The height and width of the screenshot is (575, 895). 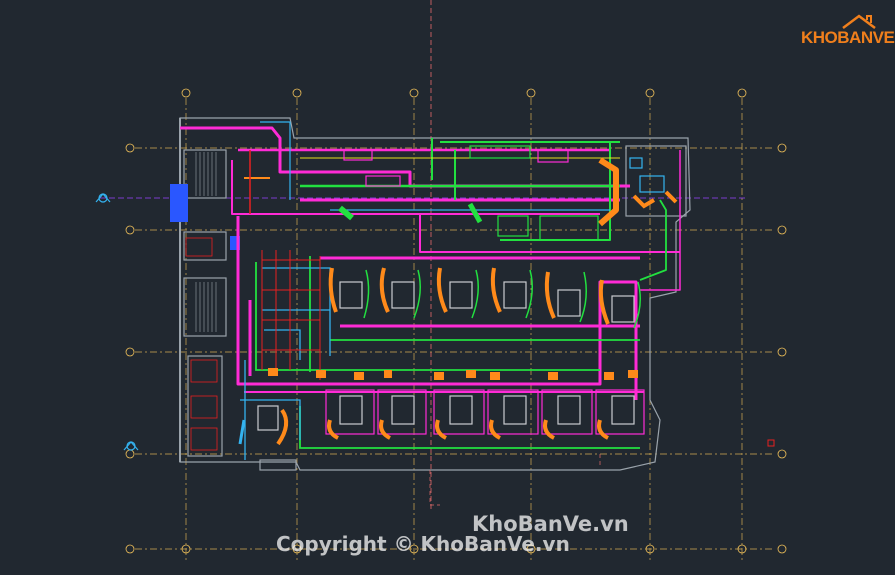 What do you see at coordinates (423, 544) in the screenshot?
I see `watermark-copyright: Copyright © KhoBanVe.vn` at bounding box center [423, 544].